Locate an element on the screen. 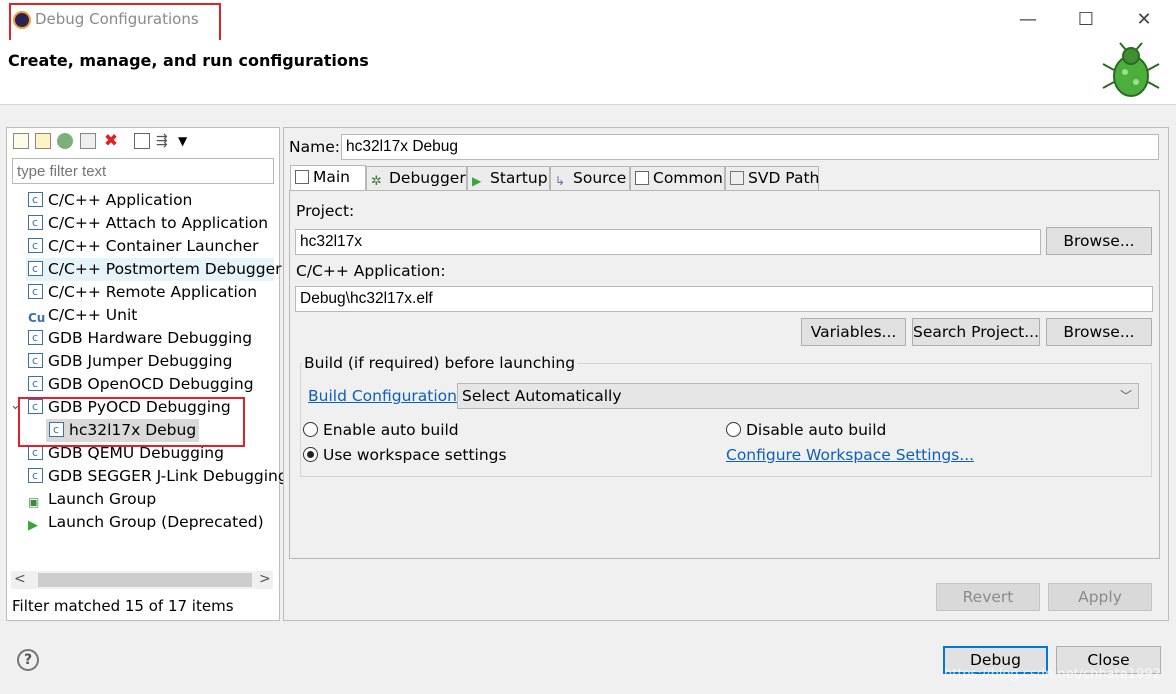 The height and width of the screenshot is (694, 1176). app-input is located at coordinates (724, 299).